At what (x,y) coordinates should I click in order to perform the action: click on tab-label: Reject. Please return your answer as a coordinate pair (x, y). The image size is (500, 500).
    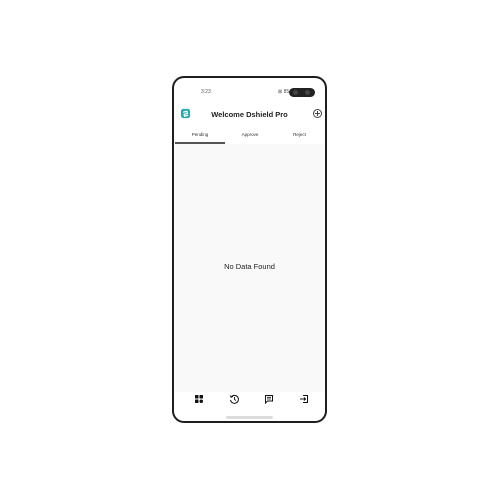
    Looking at the image, I should click on (299, 134).